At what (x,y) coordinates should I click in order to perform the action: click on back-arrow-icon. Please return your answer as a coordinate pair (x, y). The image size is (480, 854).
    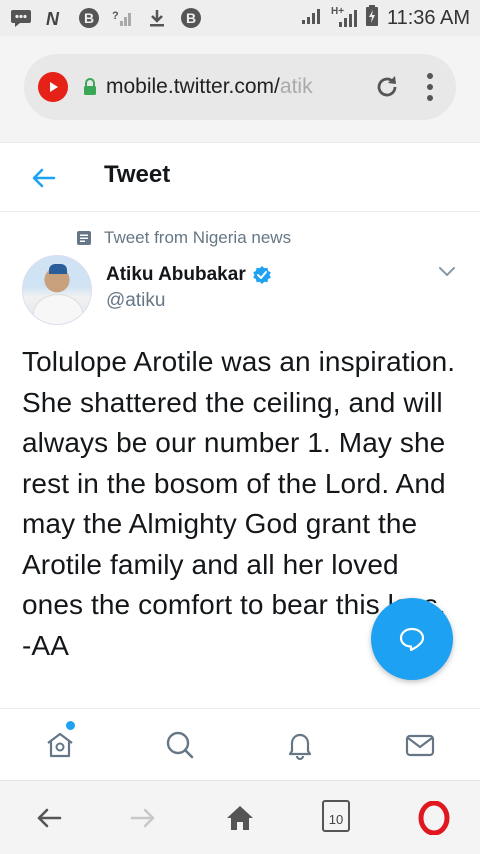
    Looking at the image, I should click on (43, 178).